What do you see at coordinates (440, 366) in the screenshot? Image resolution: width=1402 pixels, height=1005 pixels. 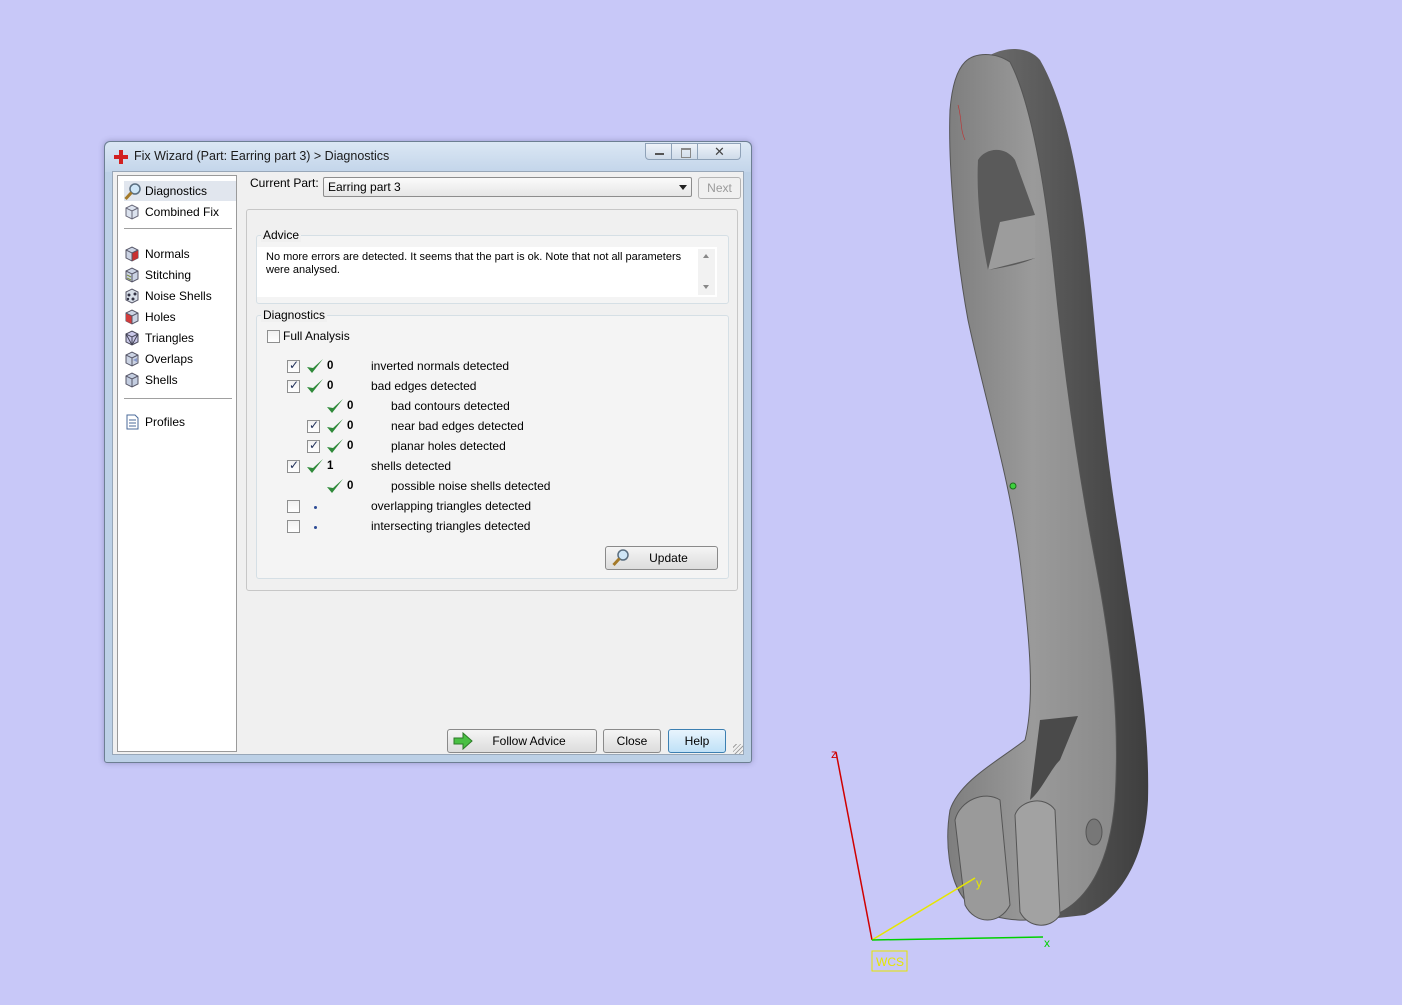 I see `diagnostic-label: inverted normals detected` at bounding box center [440, 366].